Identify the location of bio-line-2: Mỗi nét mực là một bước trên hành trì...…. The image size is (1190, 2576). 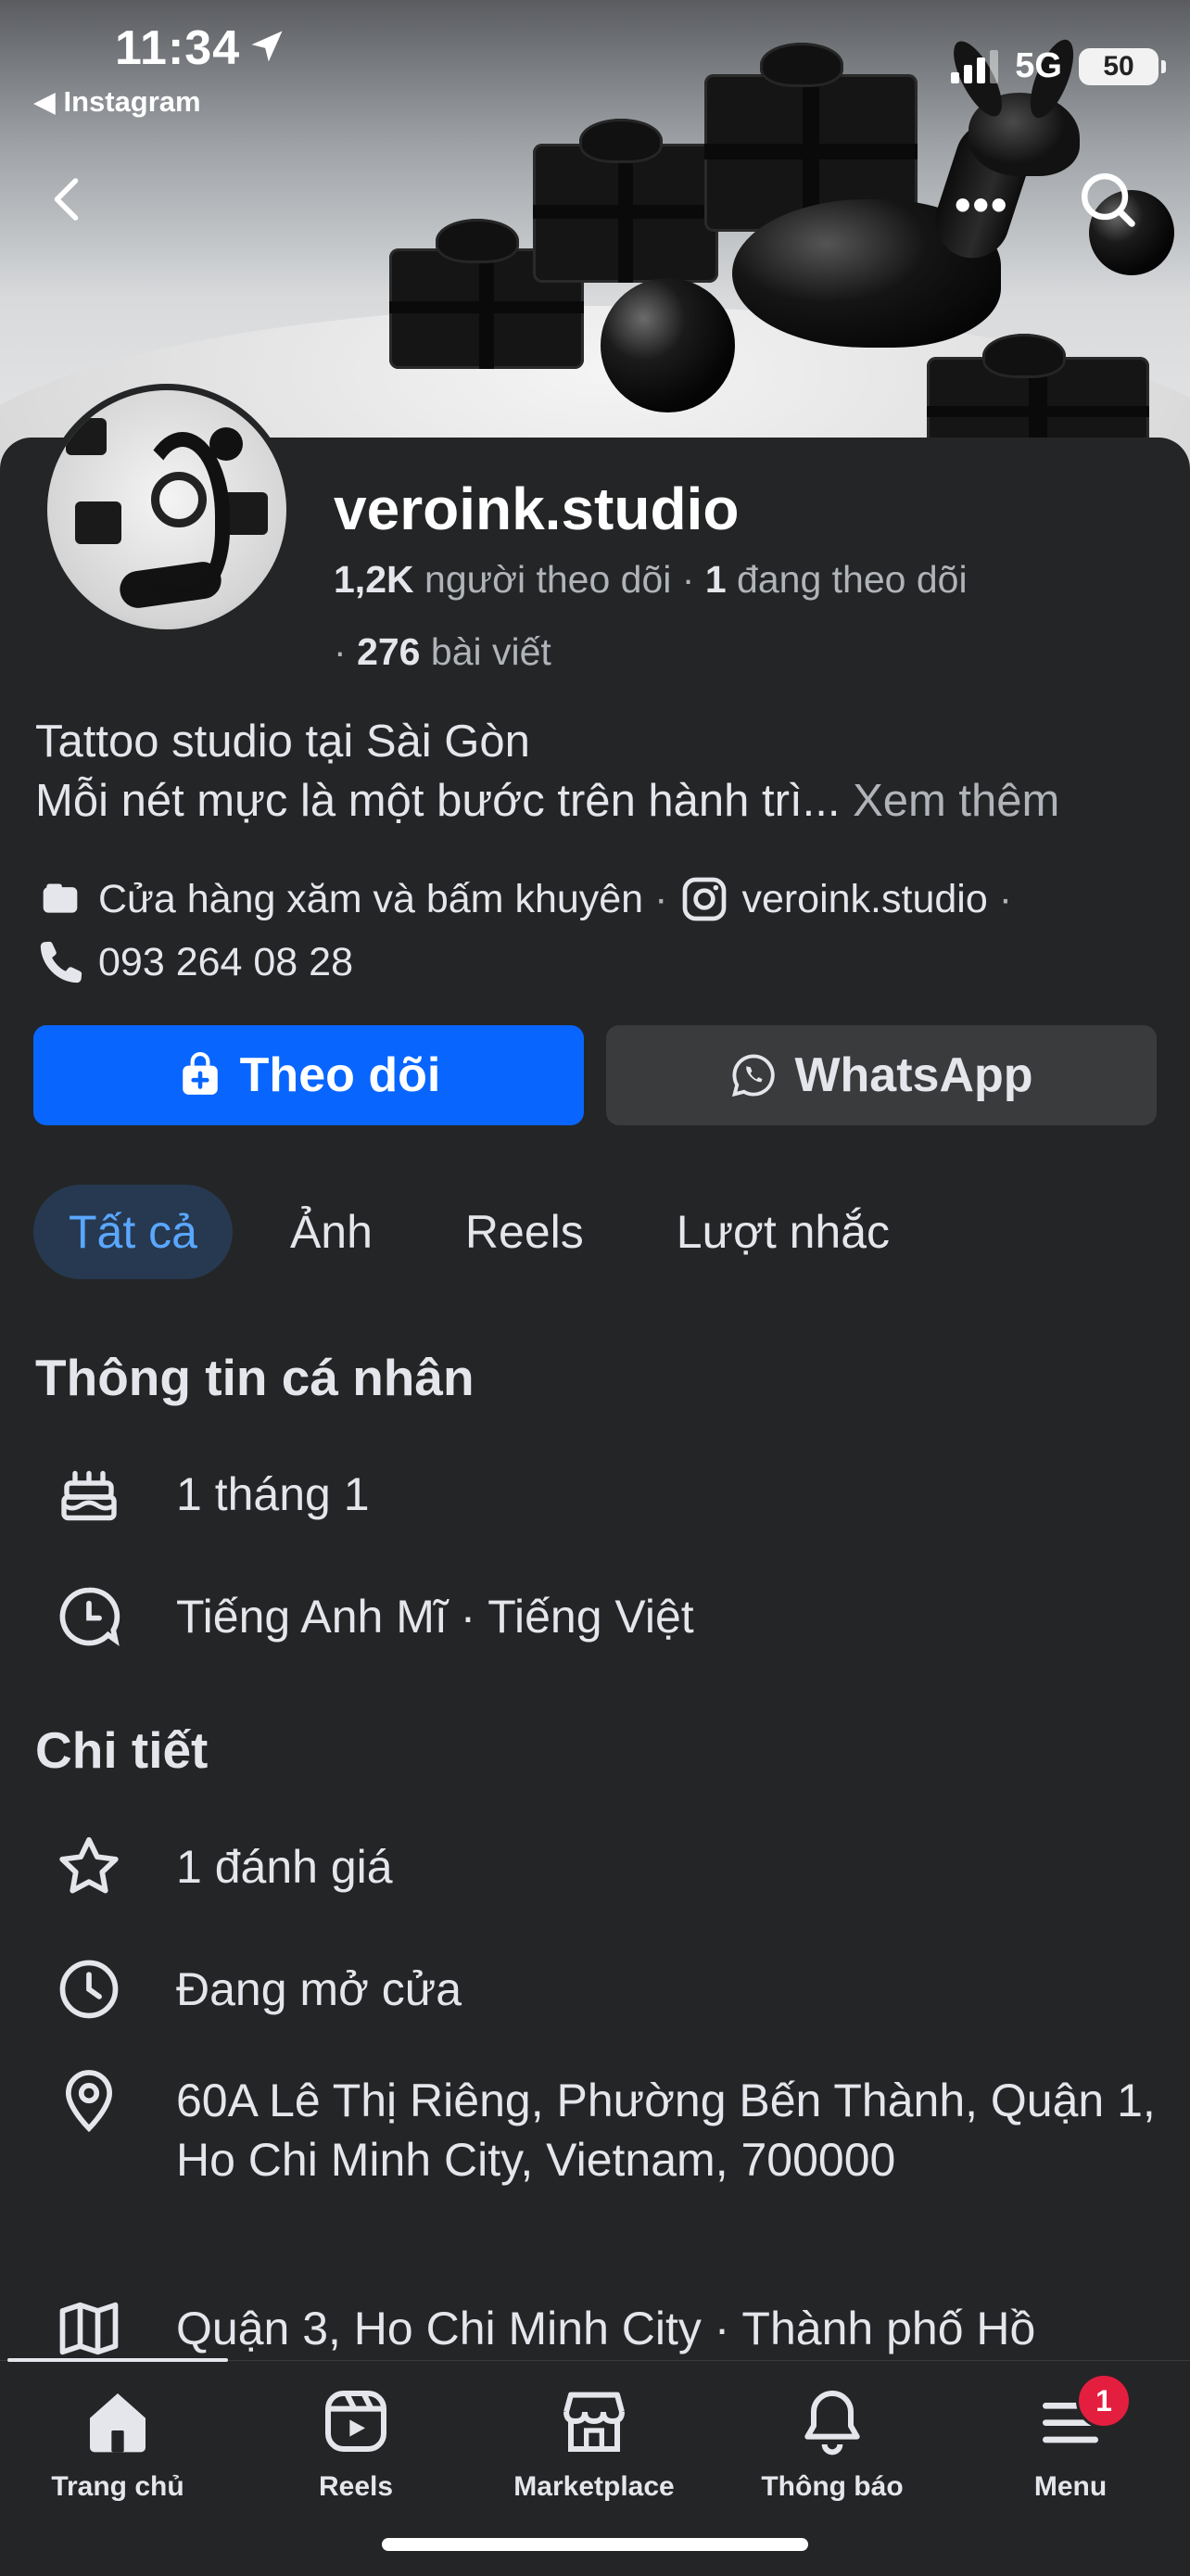
(547, 801).